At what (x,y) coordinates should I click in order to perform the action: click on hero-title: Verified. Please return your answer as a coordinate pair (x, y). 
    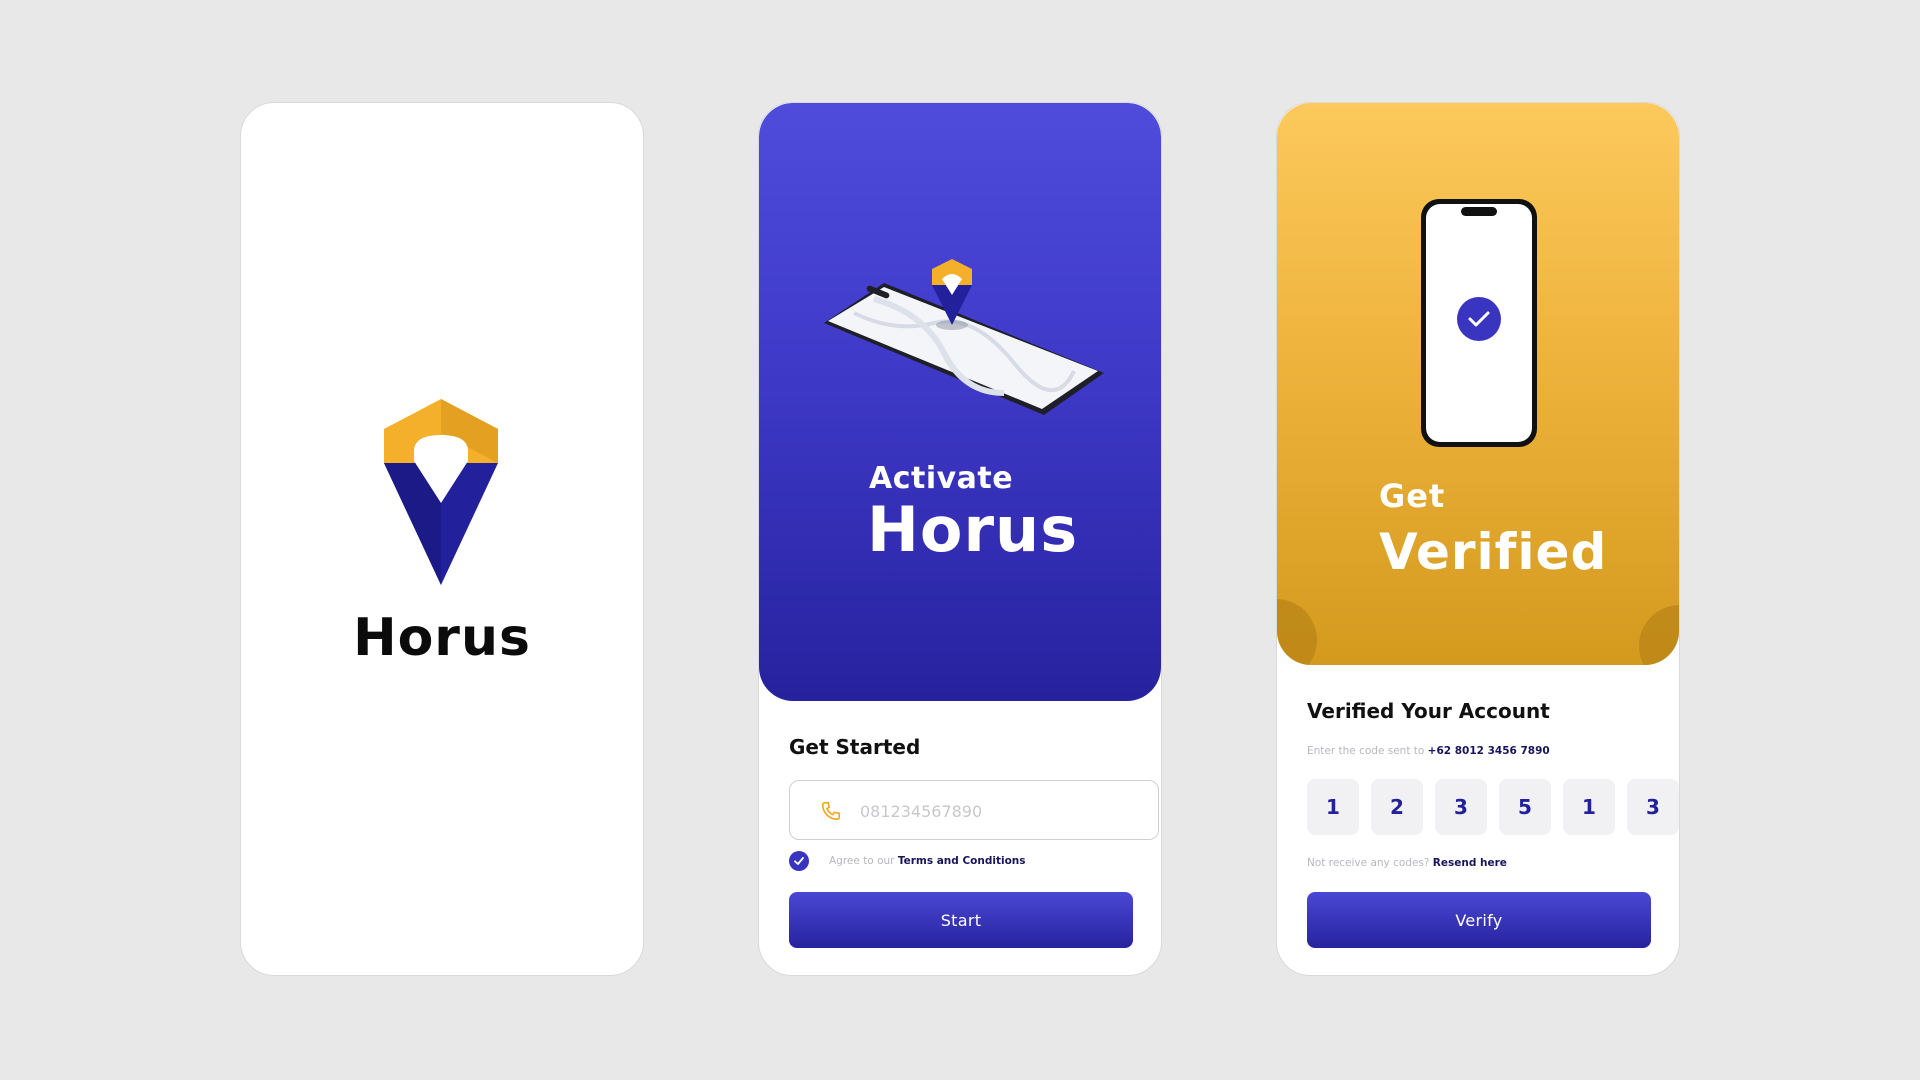
    Looking at the image, I should click on (1493, 552).